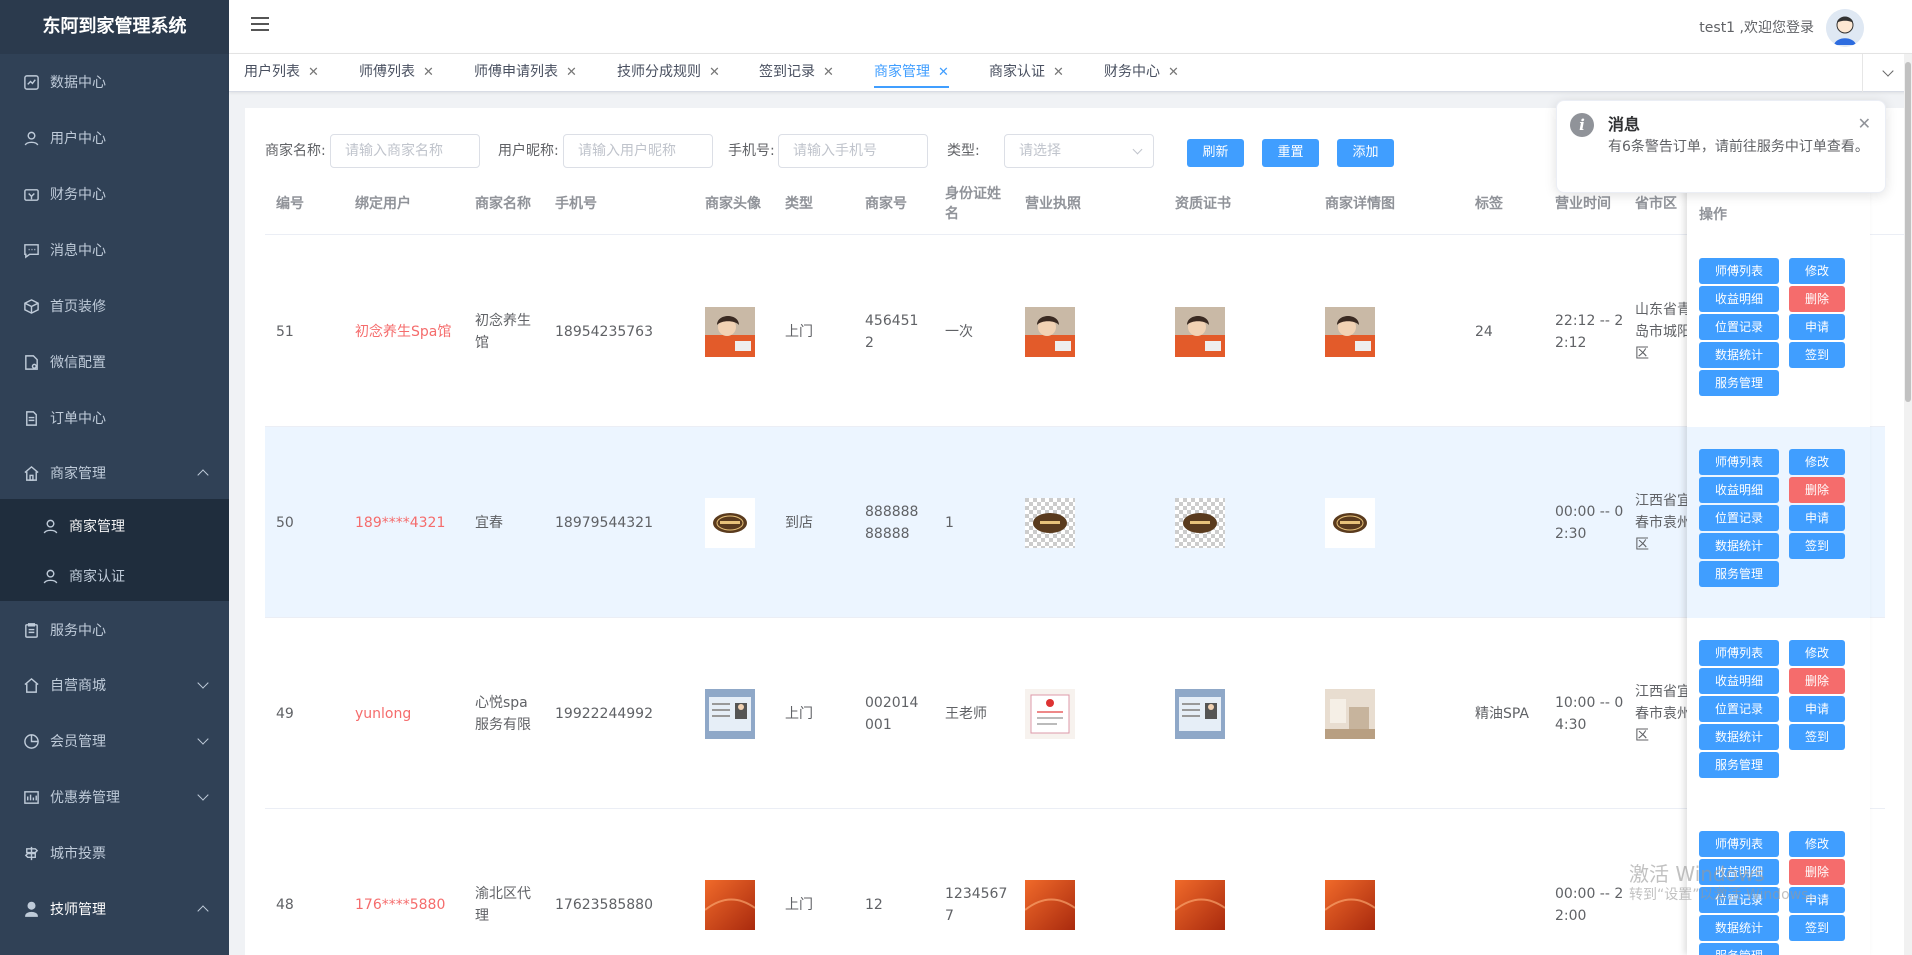 Image resolution: width=1912 pixels, height=955 pixels. Describe the element at coordinates (114, 630) in the screenshot. I see `sidebar-item-service: 服务中心` at that location.